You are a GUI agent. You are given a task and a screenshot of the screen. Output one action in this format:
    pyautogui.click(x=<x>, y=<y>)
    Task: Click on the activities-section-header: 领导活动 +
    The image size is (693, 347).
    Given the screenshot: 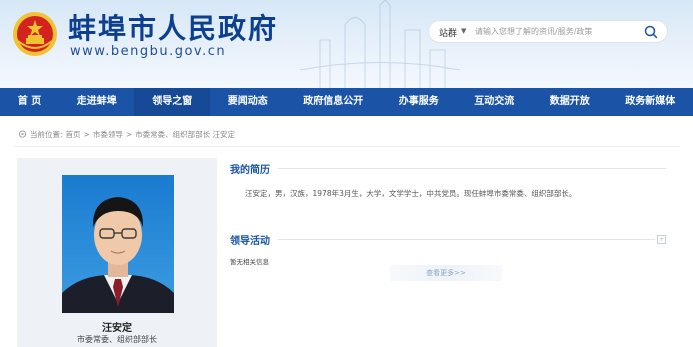 What is the action you would take?
    pyautogui.click(x=448, y=239)
    